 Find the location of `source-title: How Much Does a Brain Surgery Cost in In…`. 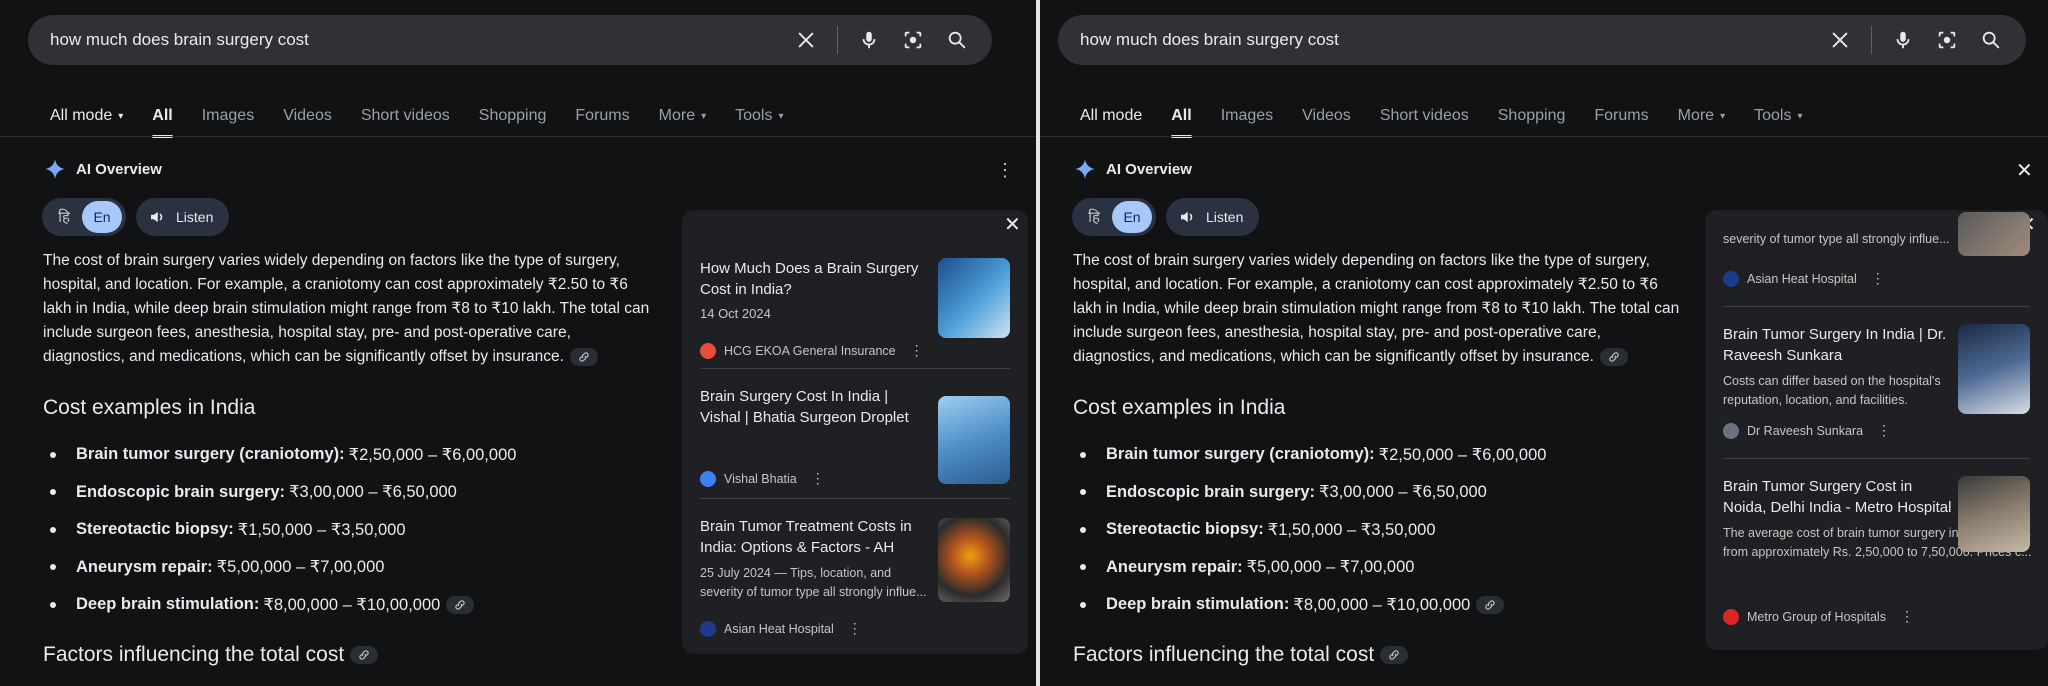

source-title: How Much Does a Brain Surgery Cost in In… is located at coordinates (816, 279).